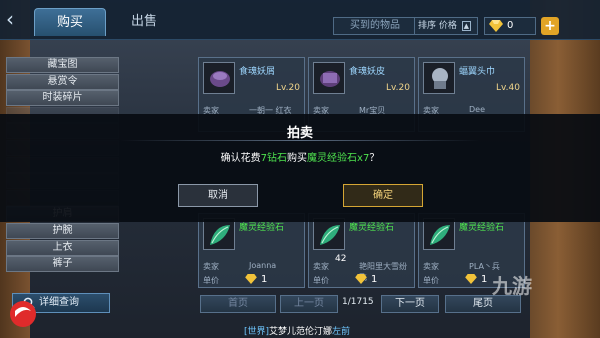  I want to click on watermark: 九游, so click(512, 286).